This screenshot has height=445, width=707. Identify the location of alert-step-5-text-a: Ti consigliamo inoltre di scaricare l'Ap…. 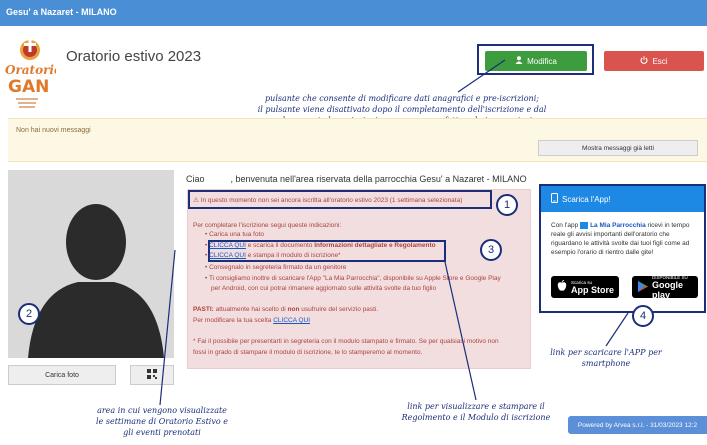
(354, 278).